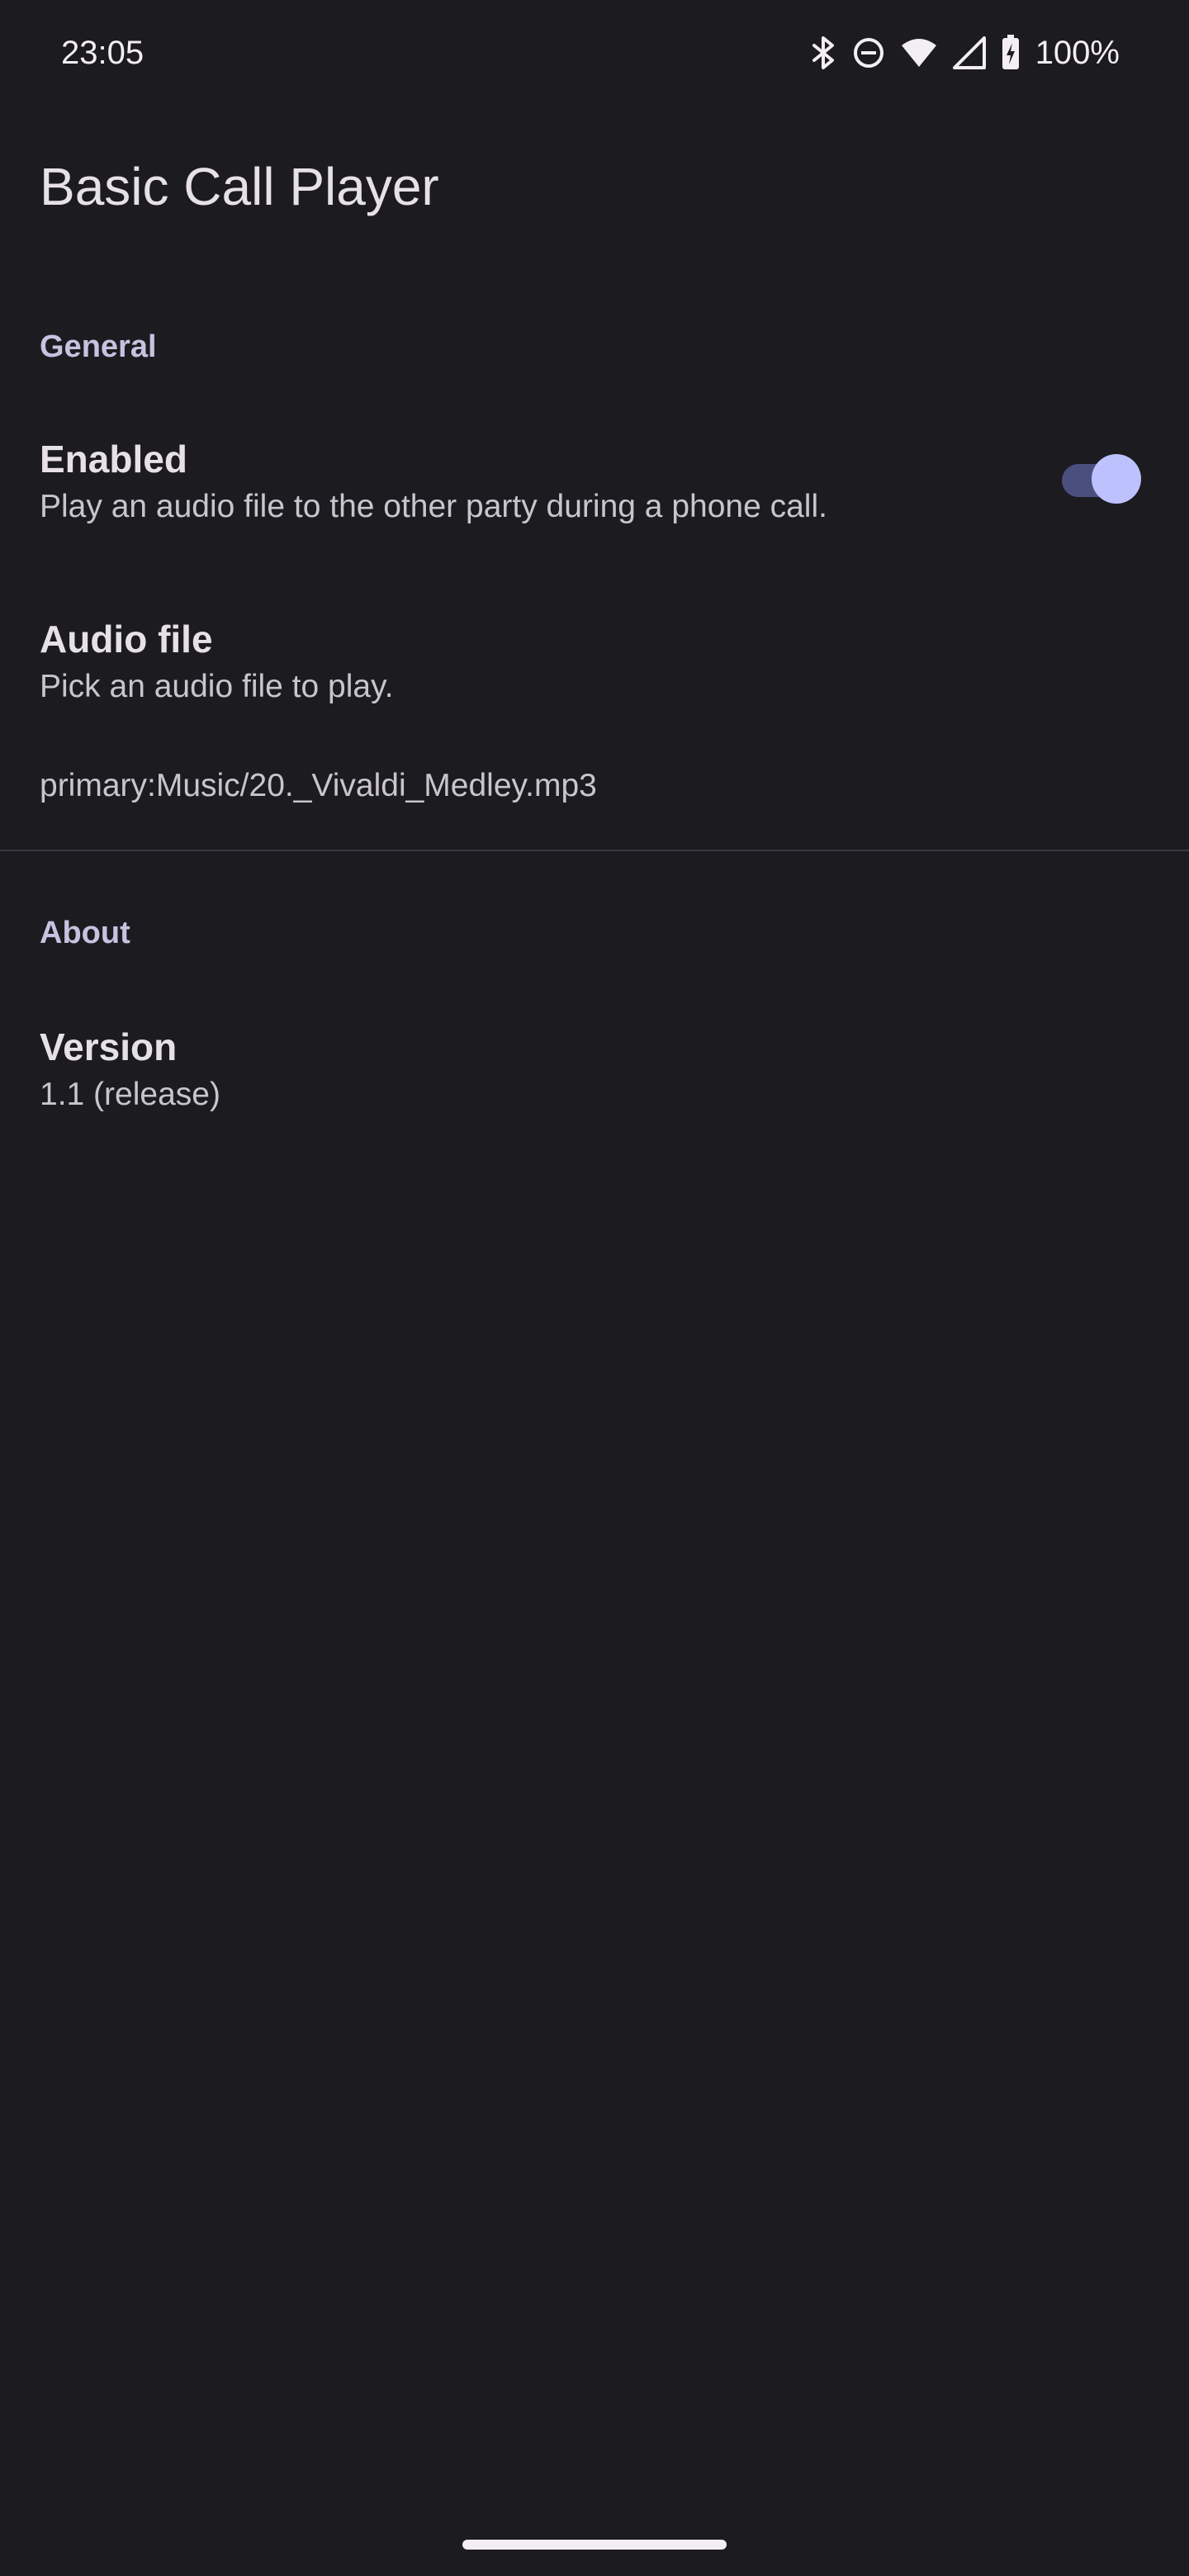 This screenshot has width=1189, height=2576. What do you see at coordinates (102, 53) in the screenshot?
I see `status-time: 23:05` at bounding box center [102, 53].